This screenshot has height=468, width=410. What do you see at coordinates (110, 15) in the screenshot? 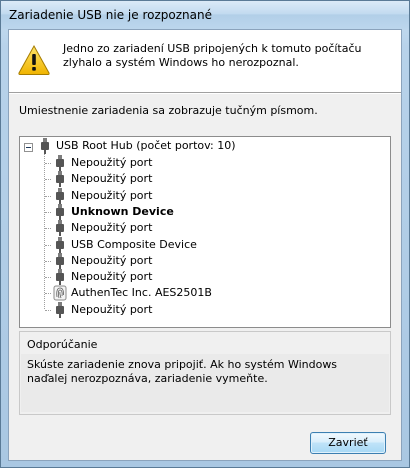
I see `window-title: Zariadenie USB nie je rozpoznané` at bounding box center [110, 15].